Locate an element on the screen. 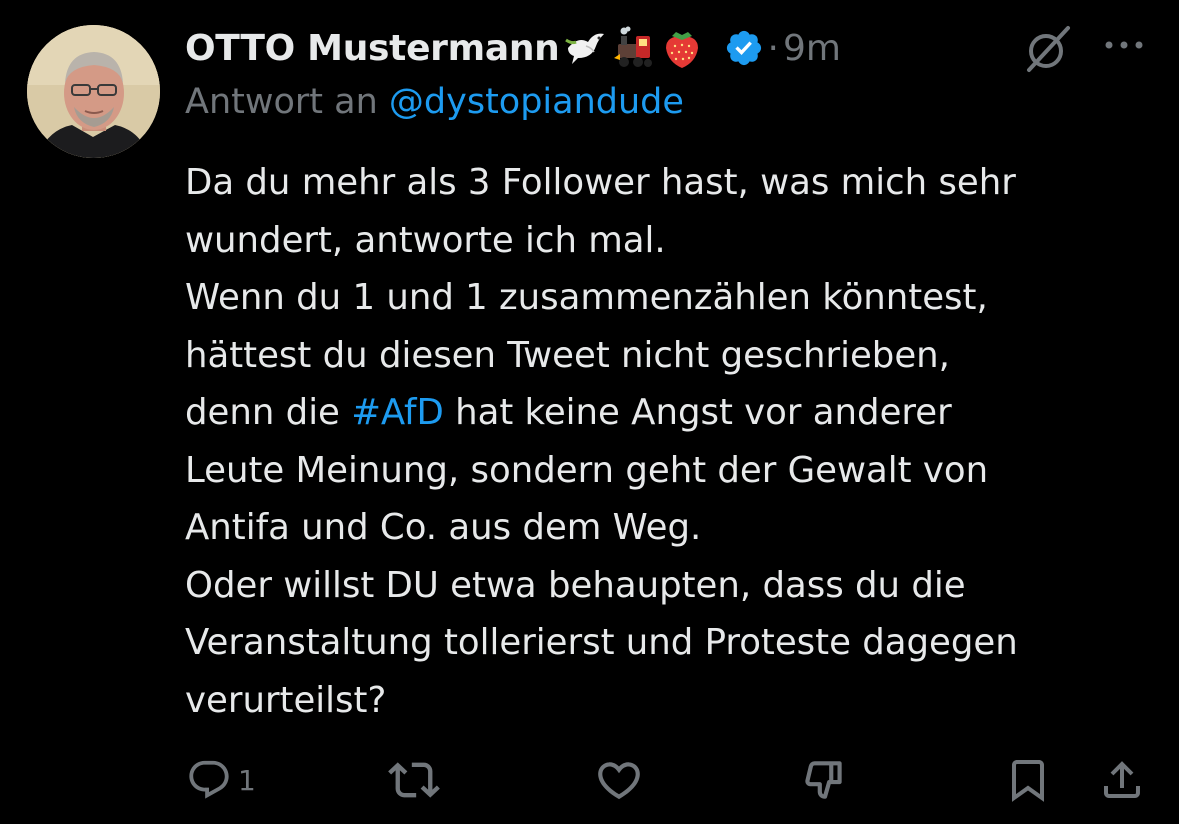 This screenshot has width=1179, height=824. tweet-text-line: Wenn du 1 und 1 zusammenzählen könntest, is located at coordinates (586, 297).